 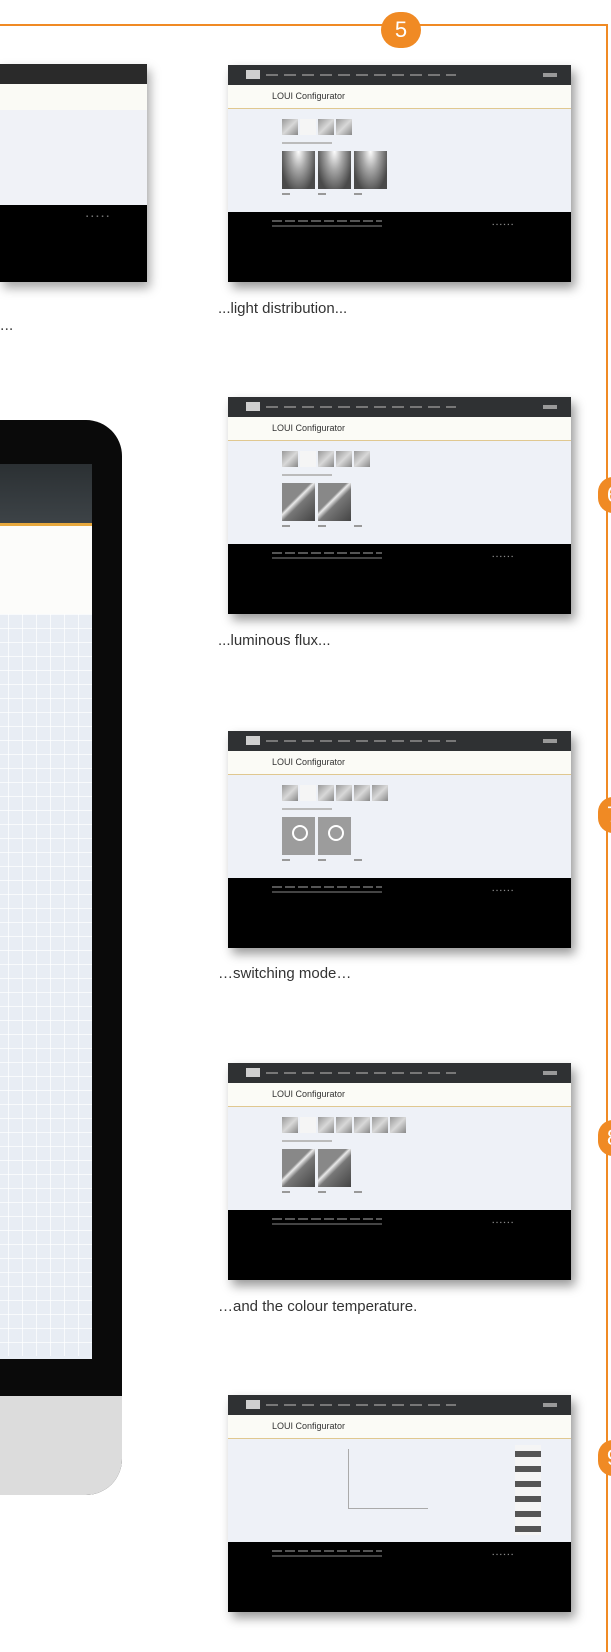 I want to click on orange-right-line, so click(x=607, y=838).